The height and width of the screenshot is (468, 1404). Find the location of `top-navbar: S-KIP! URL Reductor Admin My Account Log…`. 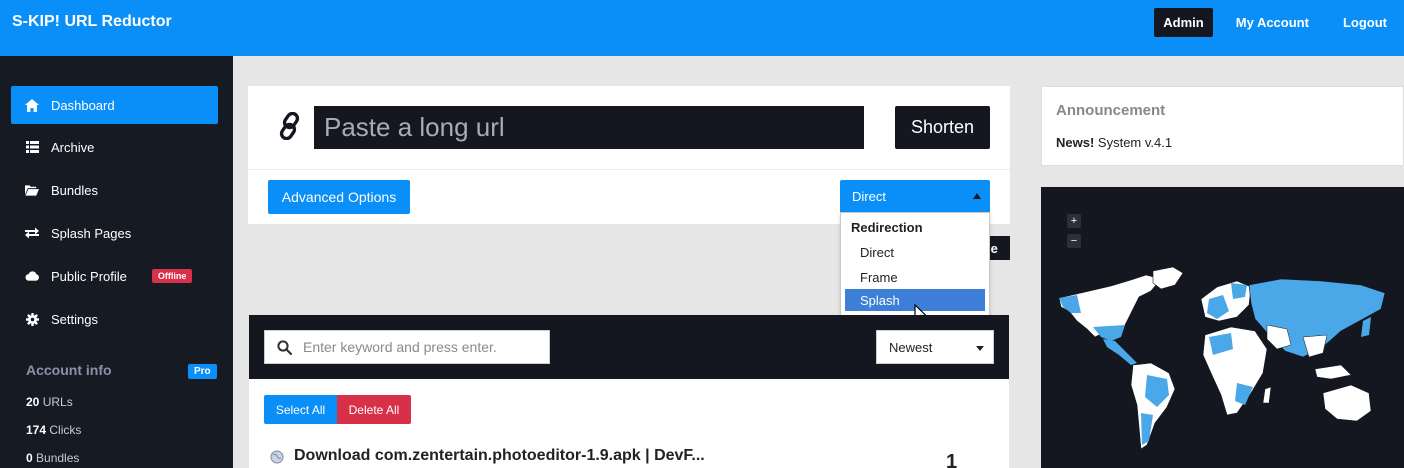

top-navbar: S-KIP! URL Reductor Admin My Account Log… is located at coordinates (702, 28).